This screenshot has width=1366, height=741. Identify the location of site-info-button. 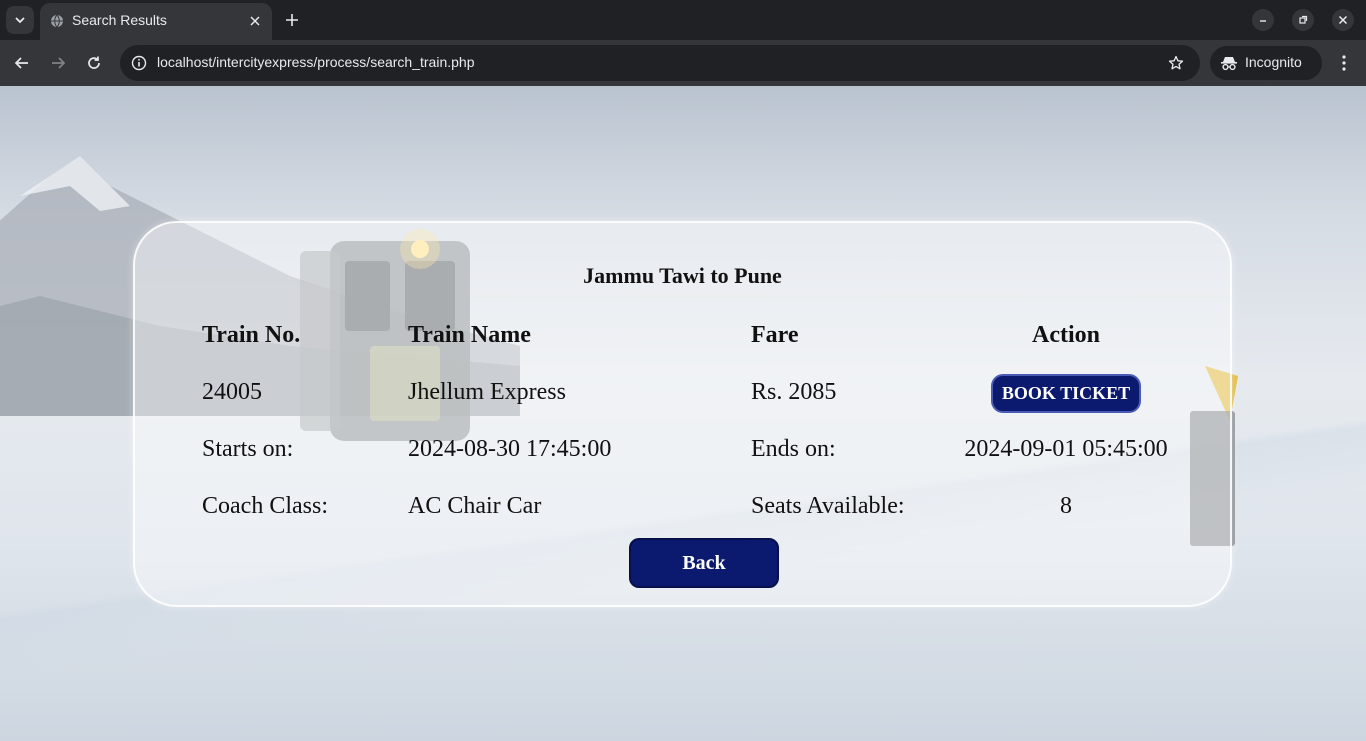
(139, 63).